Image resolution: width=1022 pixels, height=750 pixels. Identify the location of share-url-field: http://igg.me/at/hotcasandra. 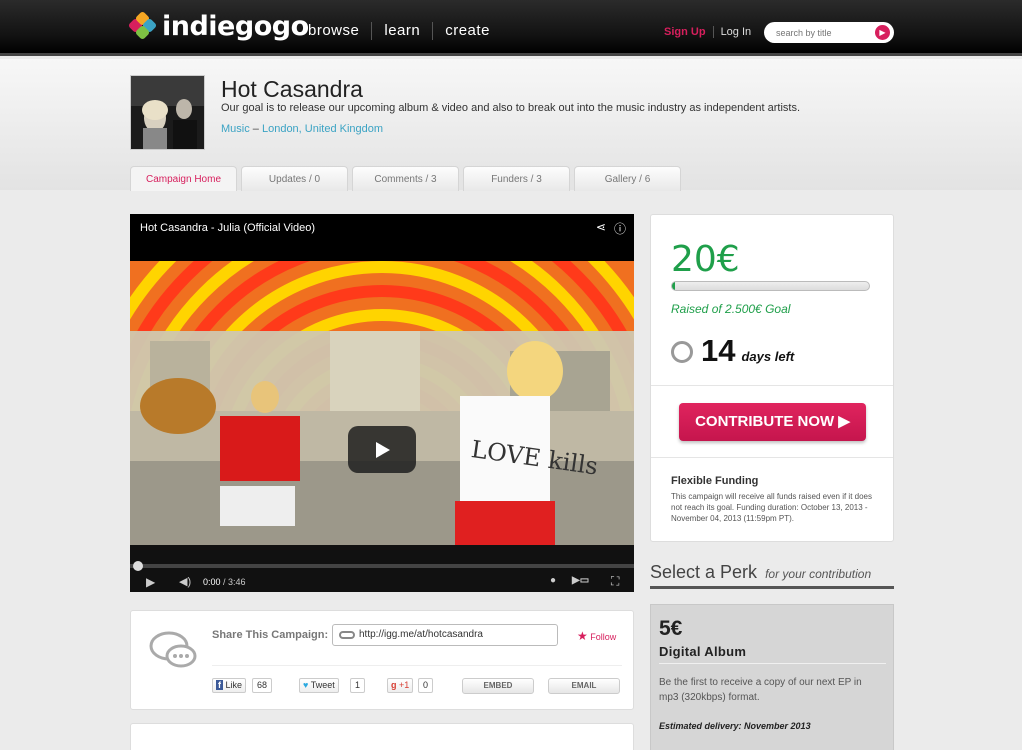
(445, 635).